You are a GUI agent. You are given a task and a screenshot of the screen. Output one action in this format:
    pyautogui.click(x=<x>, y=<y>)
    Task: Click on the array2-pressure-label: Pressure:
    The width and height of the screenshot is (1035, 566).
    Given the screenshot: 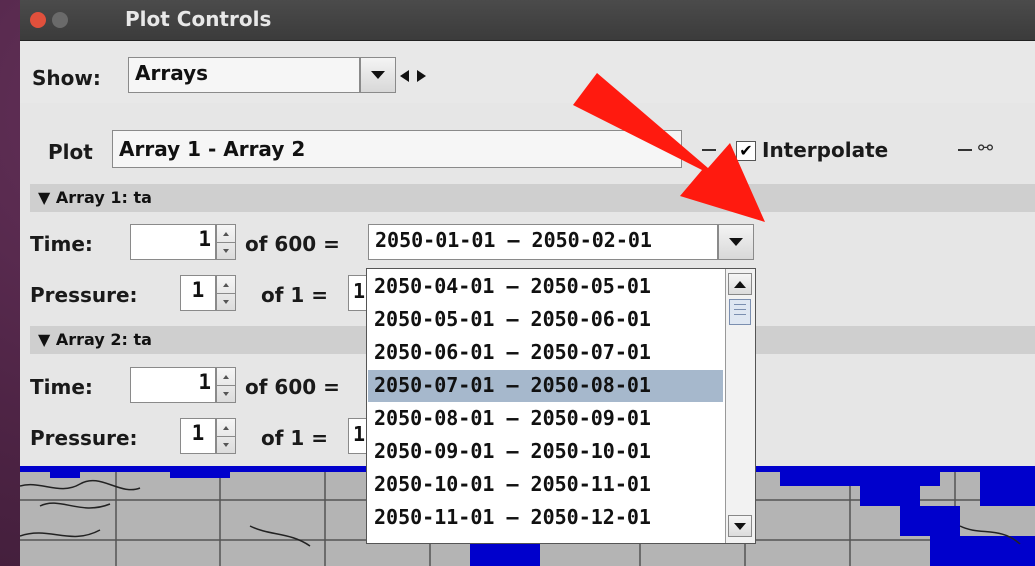 What is the action you would take?
    pyautogui.click(x=84, y=438)
    